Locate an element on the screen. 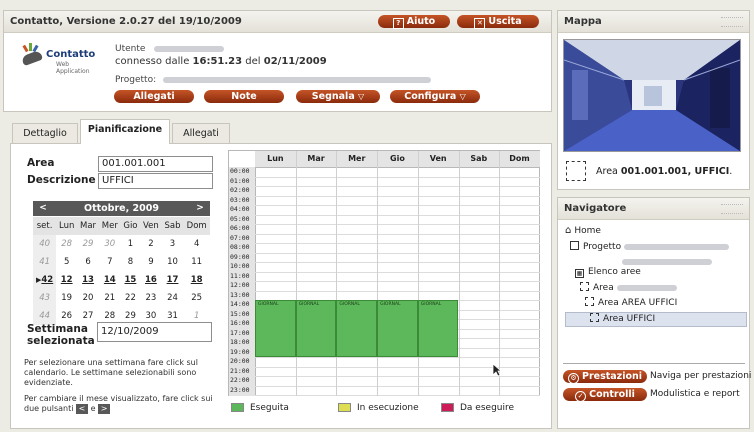 This screenshot has width=754, height=432. prestazioni-desc: Naviga per prestazioni is located at coordinates (701, 376).